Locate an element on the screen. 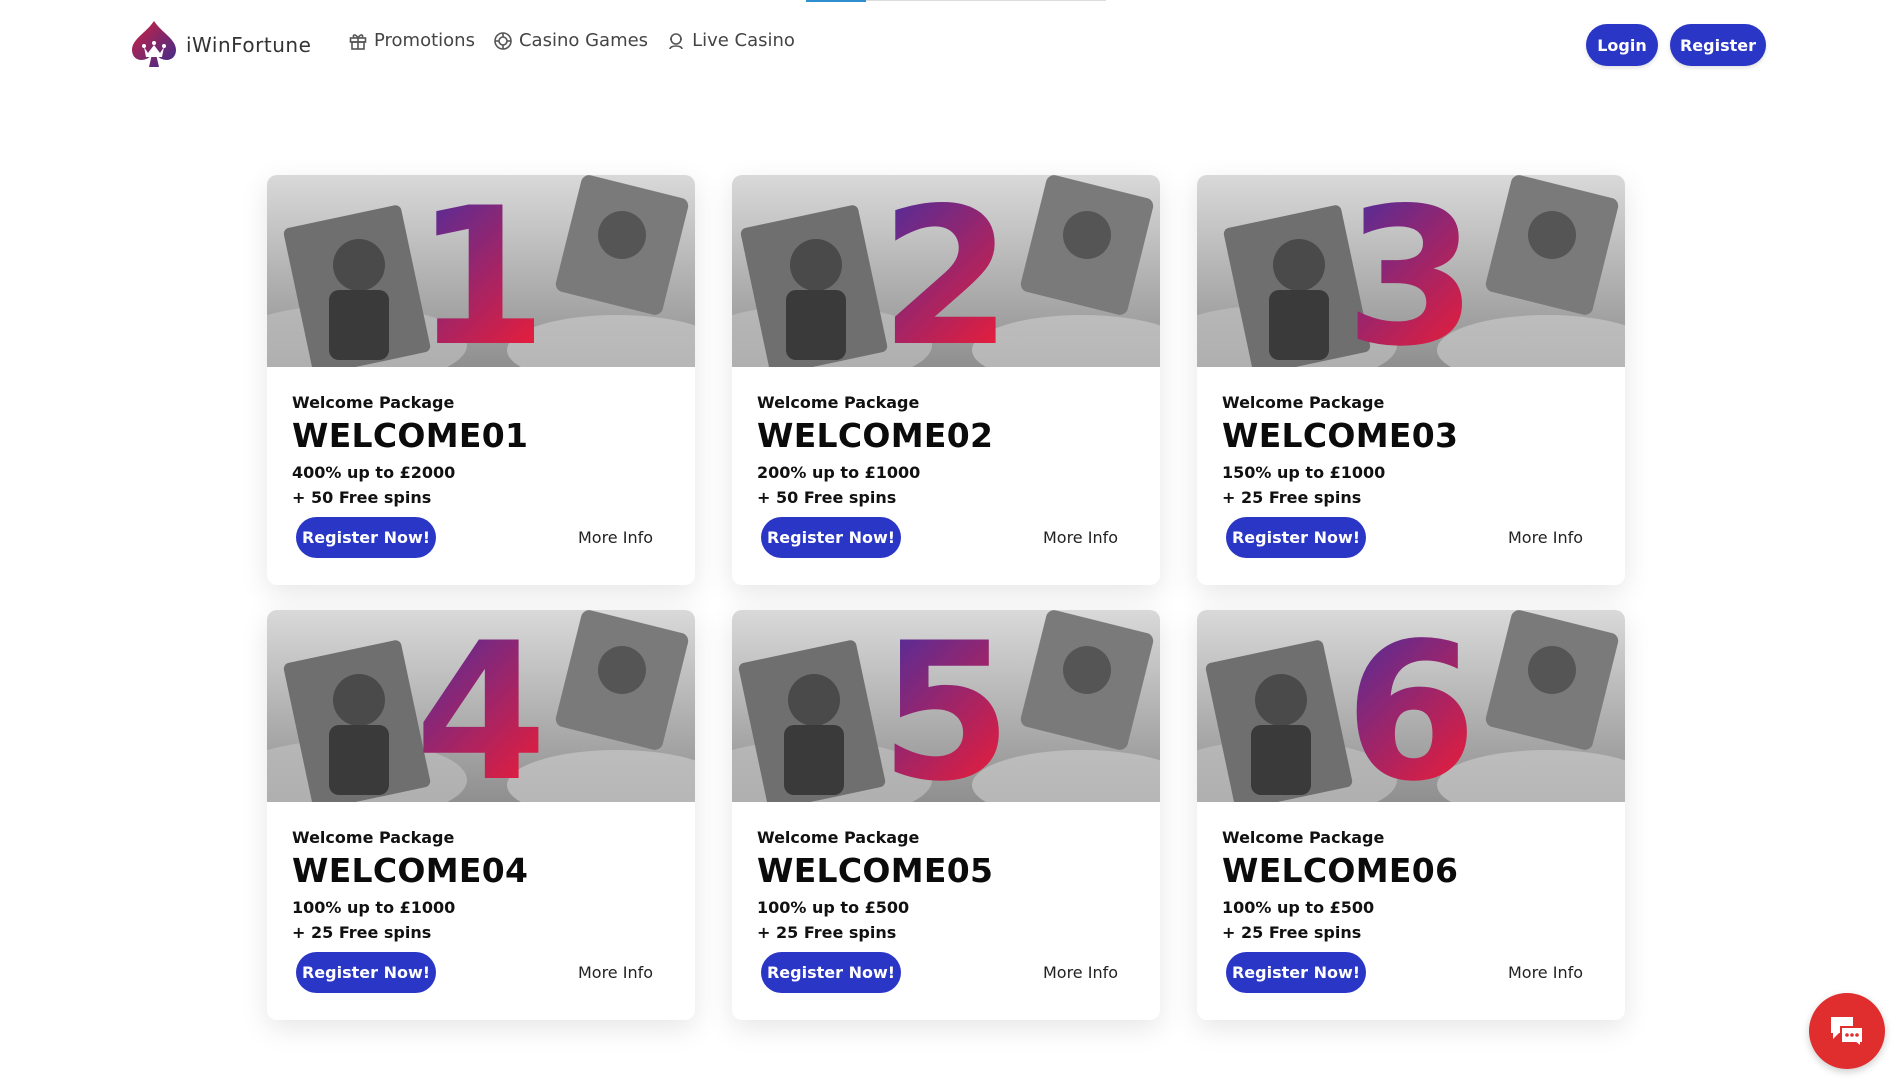  main-nav: Promotions Casino Games Live Casino is located at coordinates (571, 40).